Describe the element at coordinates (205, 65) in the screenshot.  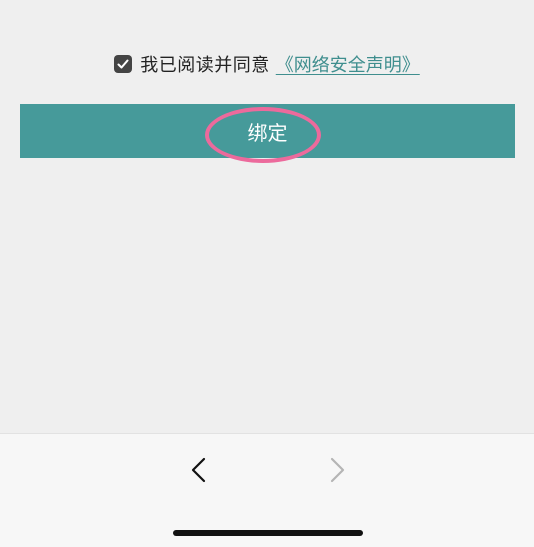
I see `agreement-text: 我已阅读并同意` at that location.